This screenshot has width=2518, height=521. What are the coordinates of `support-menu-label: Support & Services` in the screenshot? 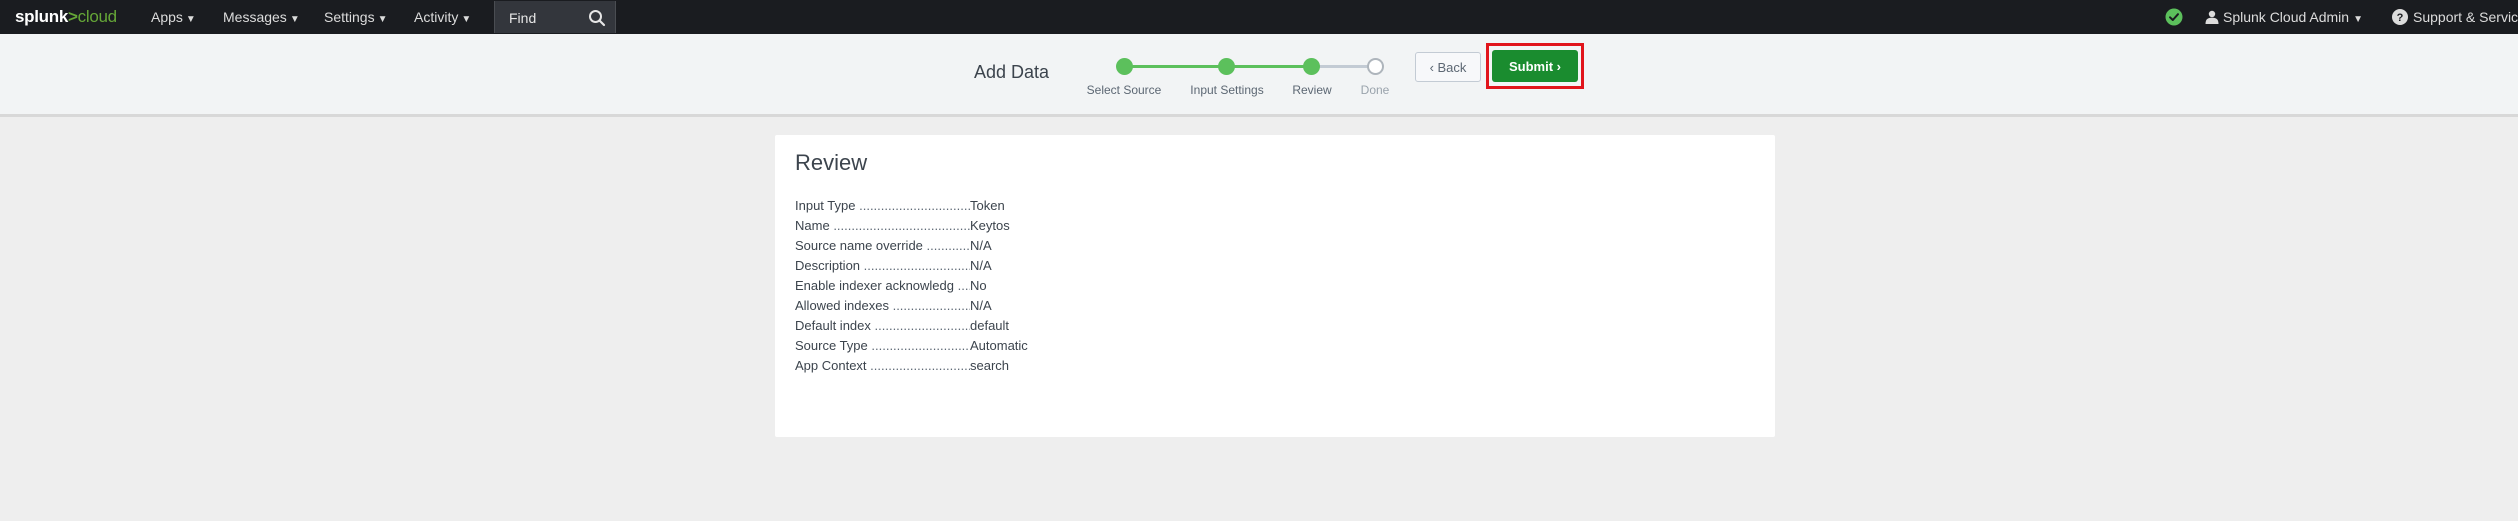 It's located at (2465, 17).